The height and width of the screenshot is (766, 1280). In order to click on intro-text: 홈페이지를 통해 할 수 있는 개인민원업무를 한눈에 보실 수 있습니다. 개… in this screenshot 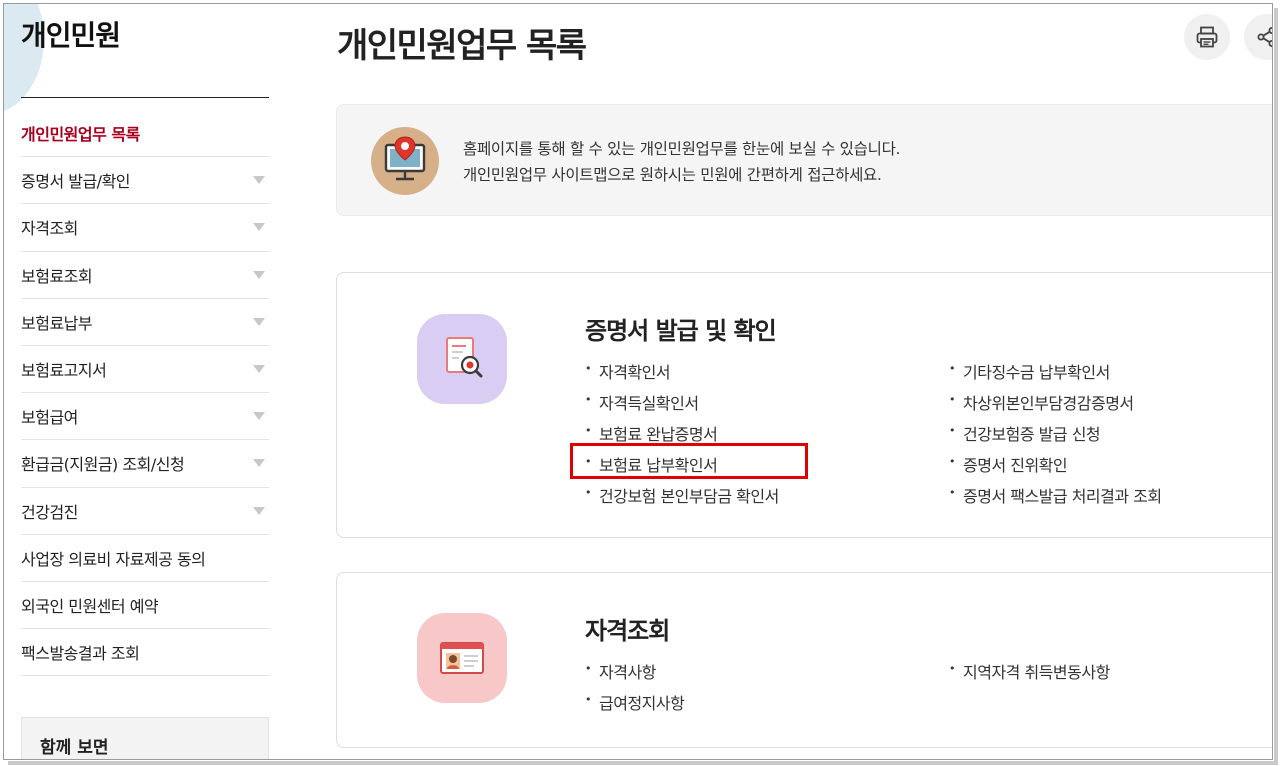, I will do `click(681, 162)`.